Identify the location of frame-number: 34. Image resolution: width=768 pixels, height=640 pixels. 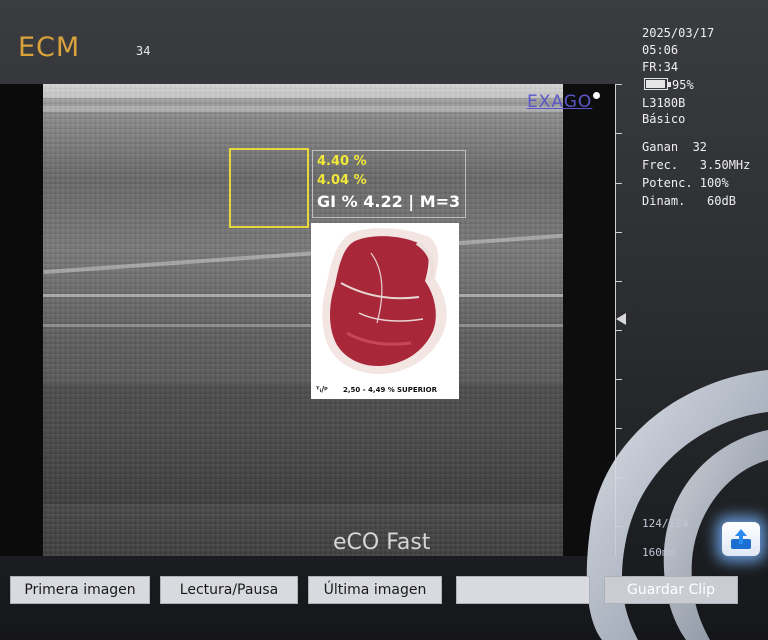
(143, 51).